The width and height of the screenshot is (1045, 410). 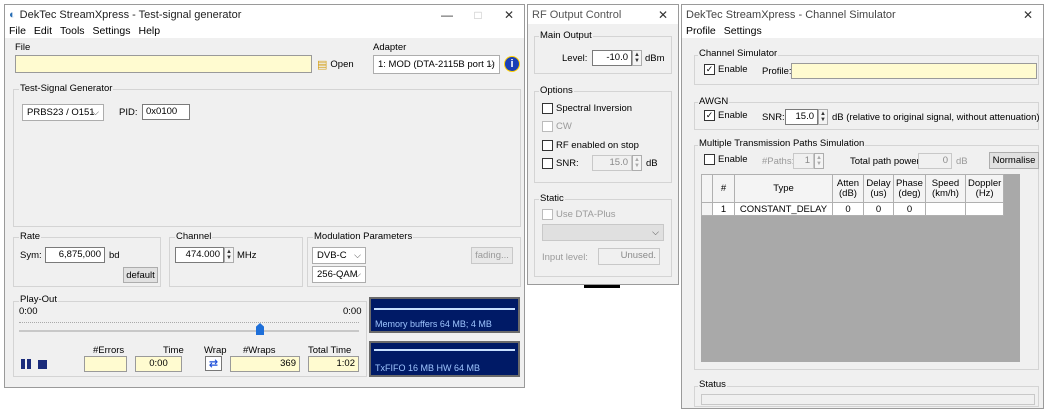 What do you see at coordinates (556, 90) in the screenshot?
I see `options-label: Options` at bounding box center [556, 90].